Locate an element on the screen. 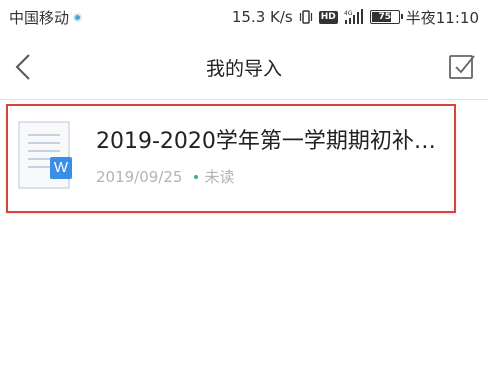 This screenshot has width=488, height=365. clock: 半夜11:10 is located at coordinates (442, 17).